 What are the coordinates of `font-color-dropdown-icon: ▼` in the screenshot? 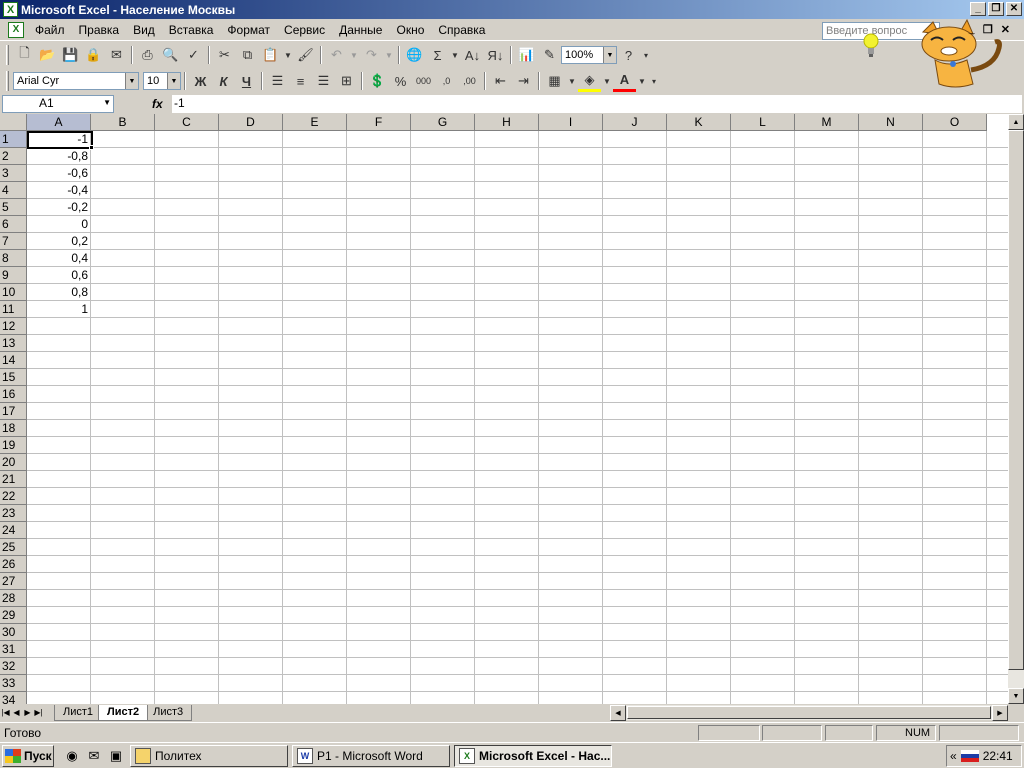 It's located at (642, 81).